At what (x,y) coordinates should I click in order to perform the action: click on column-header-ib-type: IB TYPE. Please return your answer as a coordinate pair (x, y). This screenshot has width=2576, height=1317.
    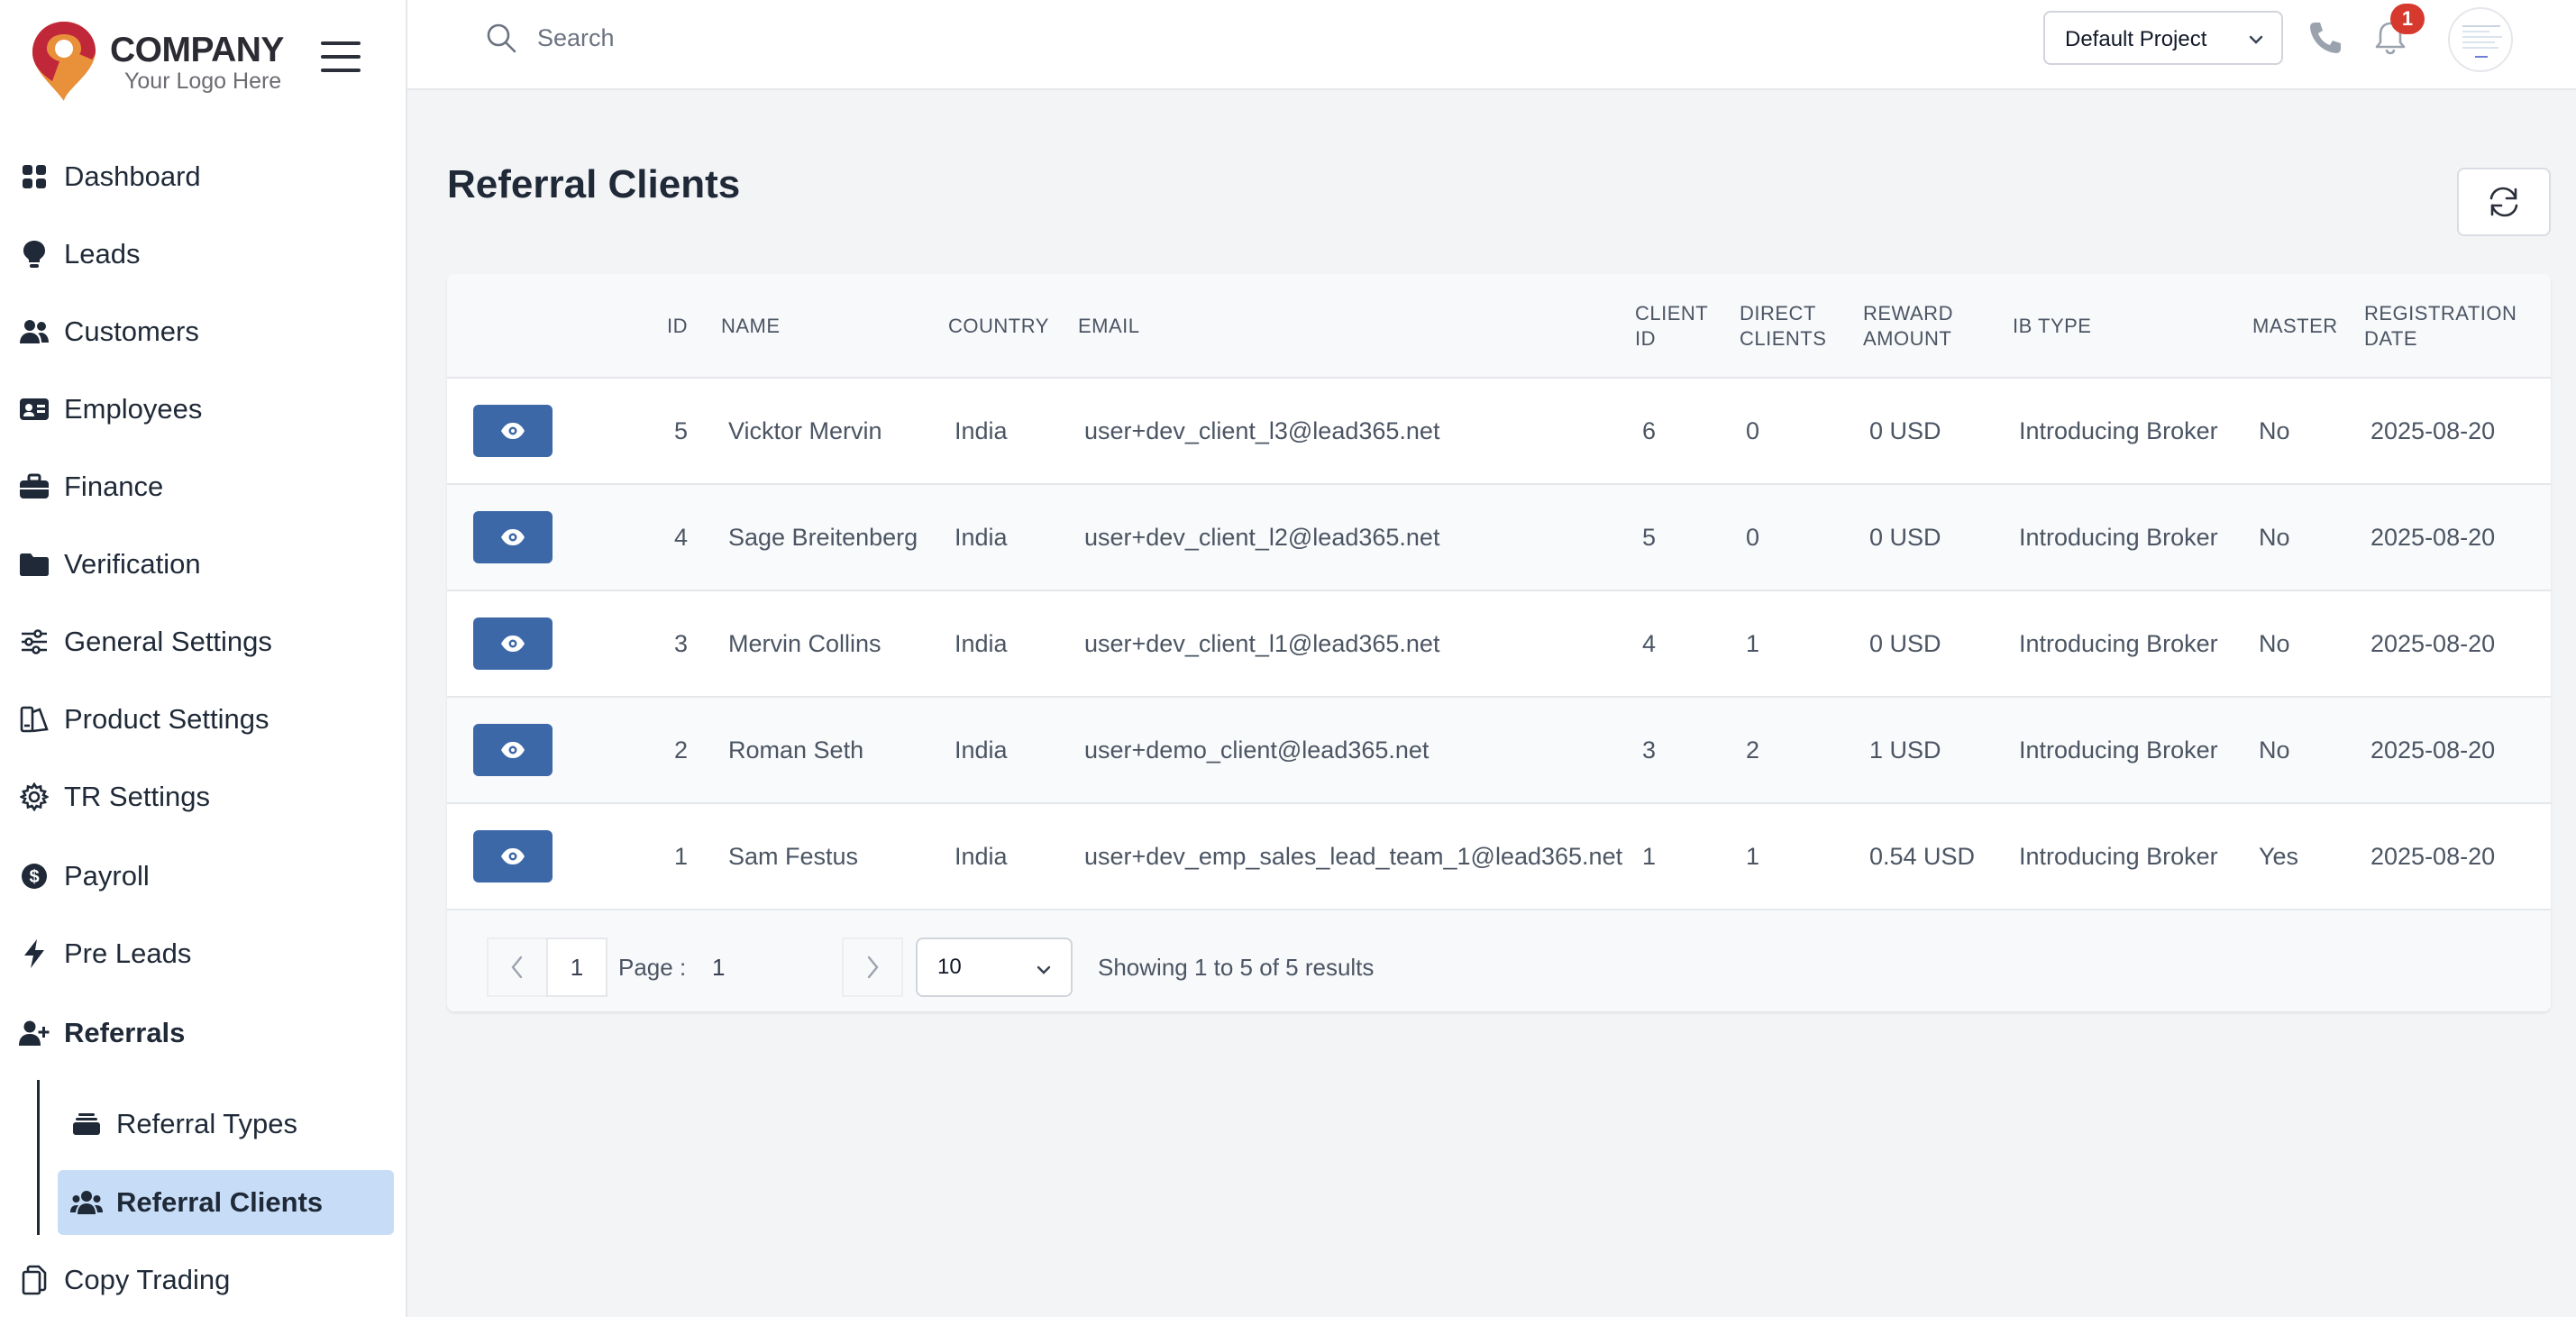
    Looking at the image, I should click on (2052, 326).